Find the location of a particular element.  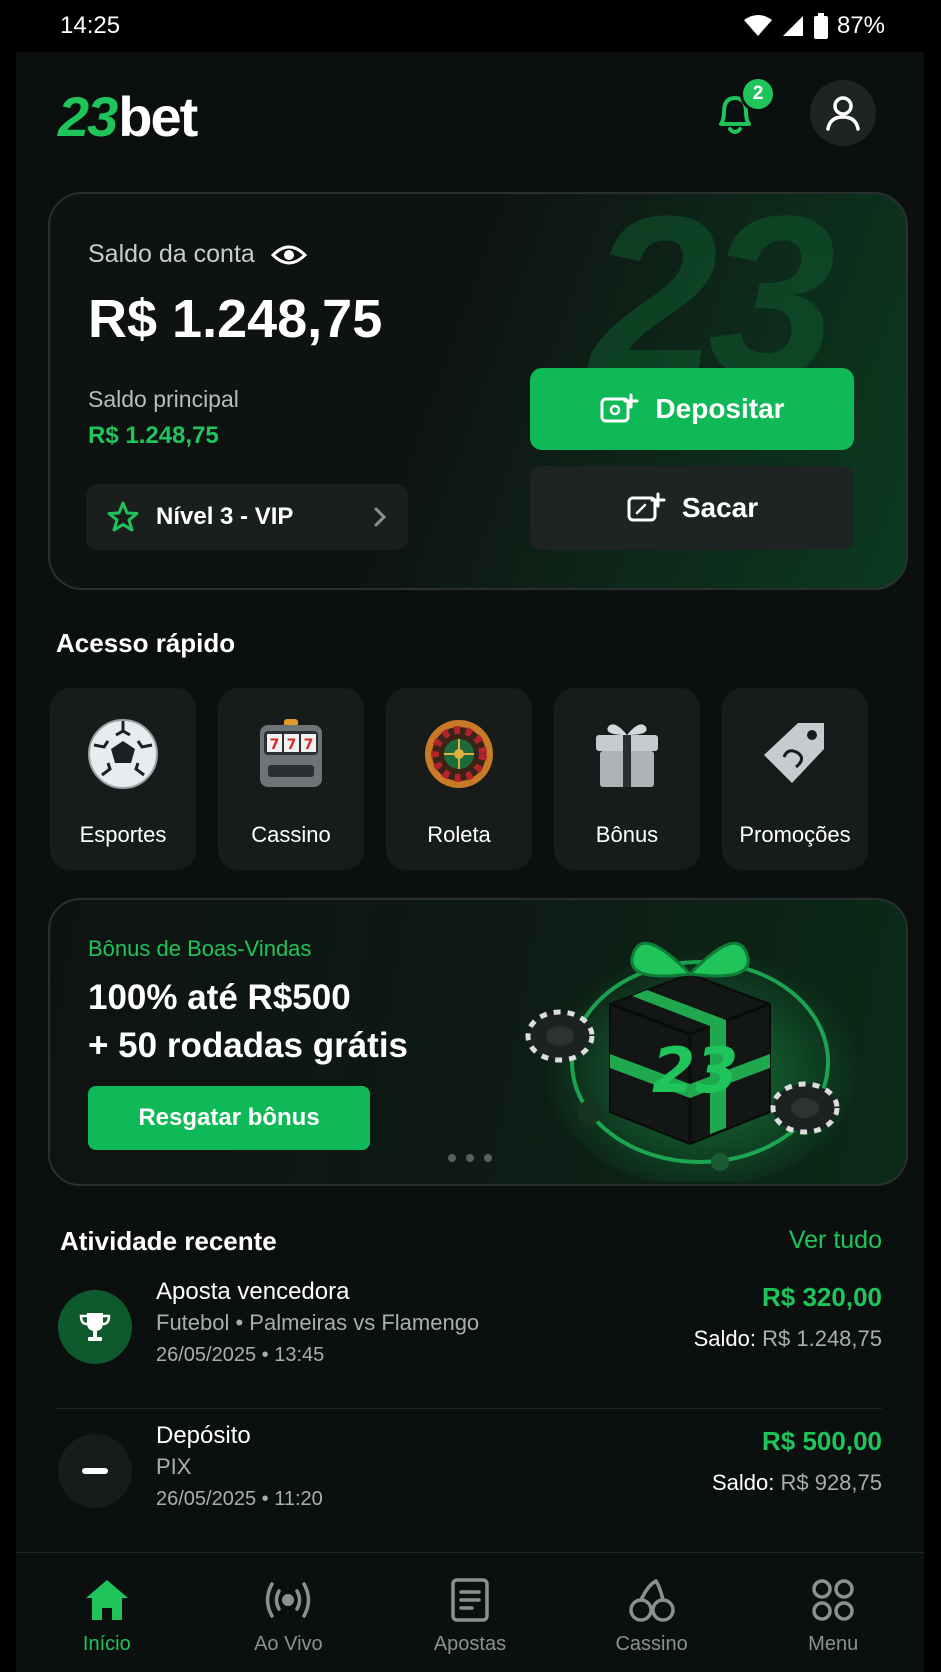

vip-level-button: Nível 3 - VIP is located at coordinates (247, 517).